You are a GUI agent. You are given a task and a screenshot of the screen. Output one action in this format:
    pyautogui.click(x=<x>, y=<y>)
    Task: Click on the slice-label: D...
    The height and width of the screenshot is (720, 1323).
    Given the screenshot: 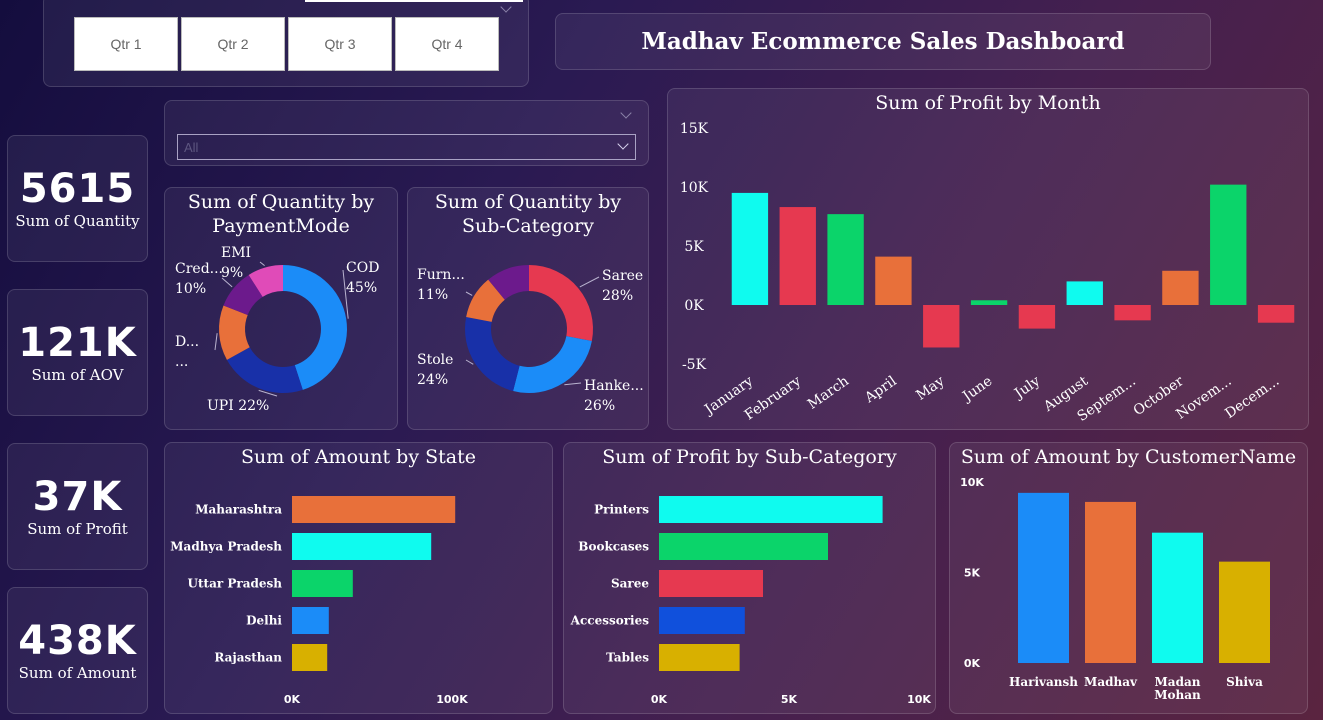 What is the action you would take?
    pyautogui.click(x=187, y=342)
    